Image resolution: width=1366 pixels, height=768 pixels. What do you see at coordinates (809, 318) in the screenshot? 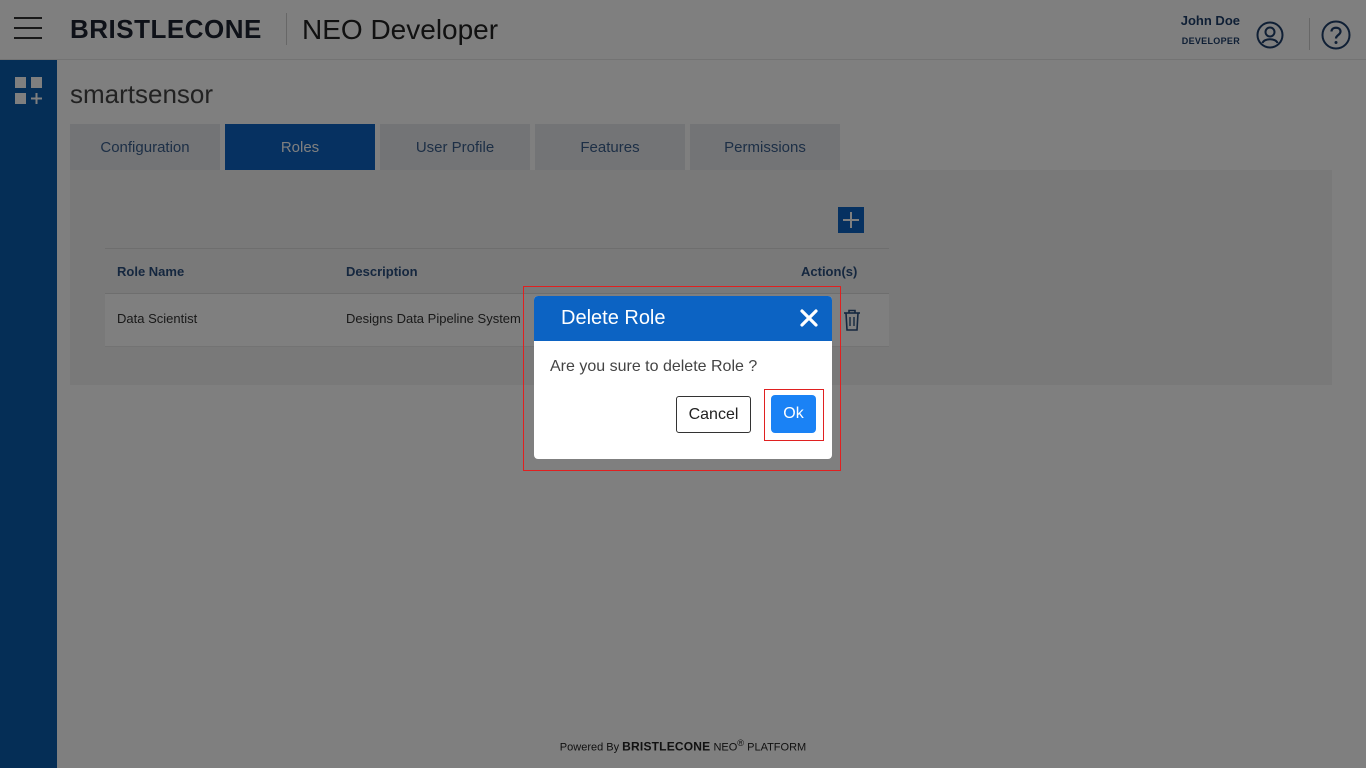
I see `close-icon` at bounding box center [809, 318].